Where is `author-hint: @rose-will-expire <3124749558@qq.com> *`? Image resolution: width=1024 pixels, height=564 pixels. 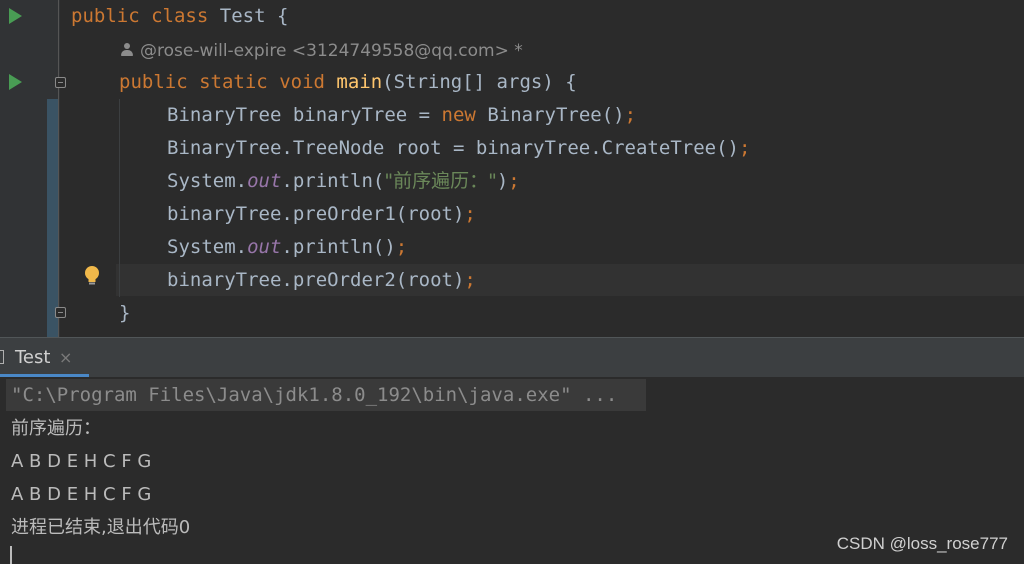 author-hint: @rose-will-expire <3124749558@qq.com> * is located at coordinates (321, 51).